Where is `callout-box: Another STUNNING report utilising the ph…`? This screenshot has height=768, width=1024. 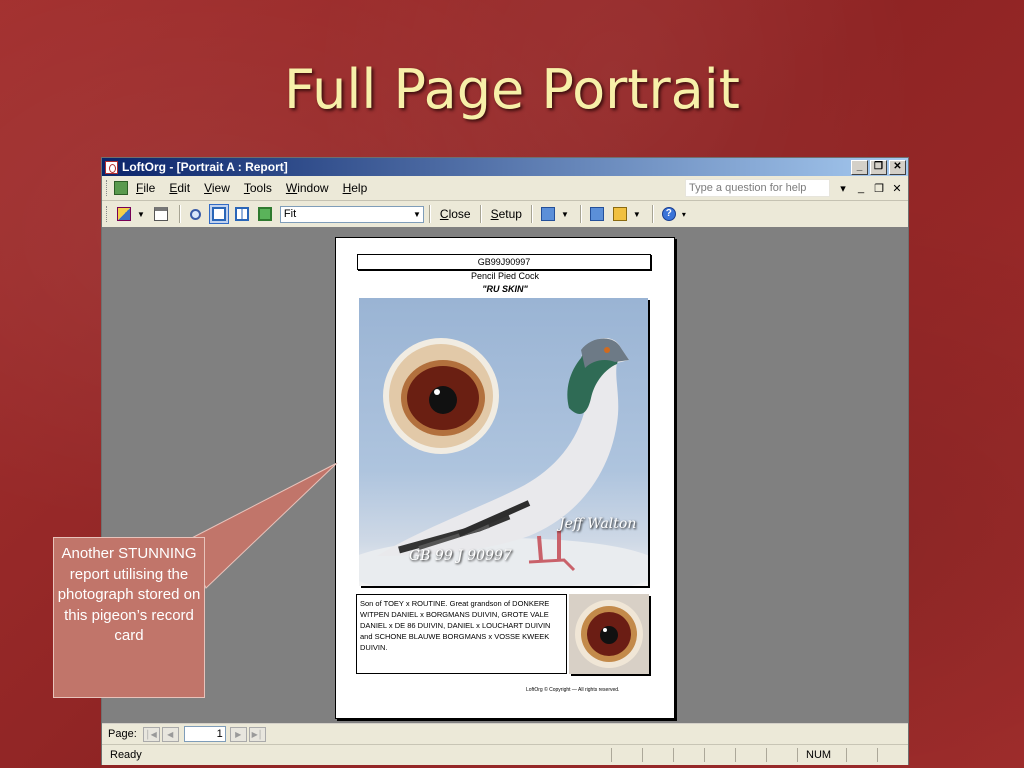 callout-box: Another STUNNING report utilising the ph… is located at coordinates (129, 617).